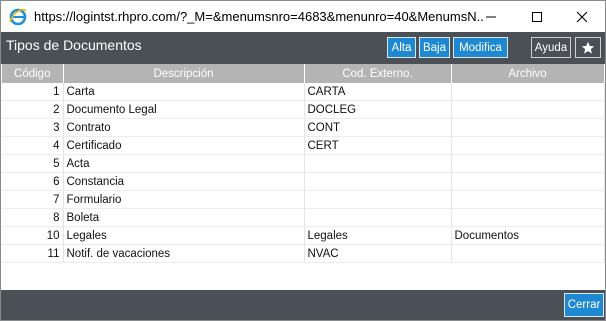 The height and width of the screenshot is (321, 606). What do you see at coordinates (184, 145) in the screenshot?
I see `cell-descripcion: Certificado` at bounding box center [184, 145].